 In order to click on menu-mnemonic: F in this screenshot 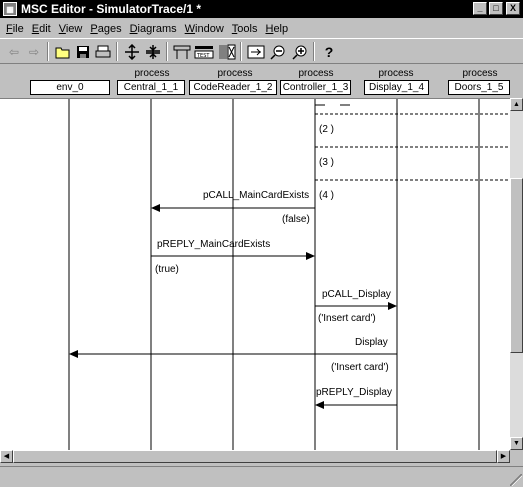, I will do `click(9, 28)`.